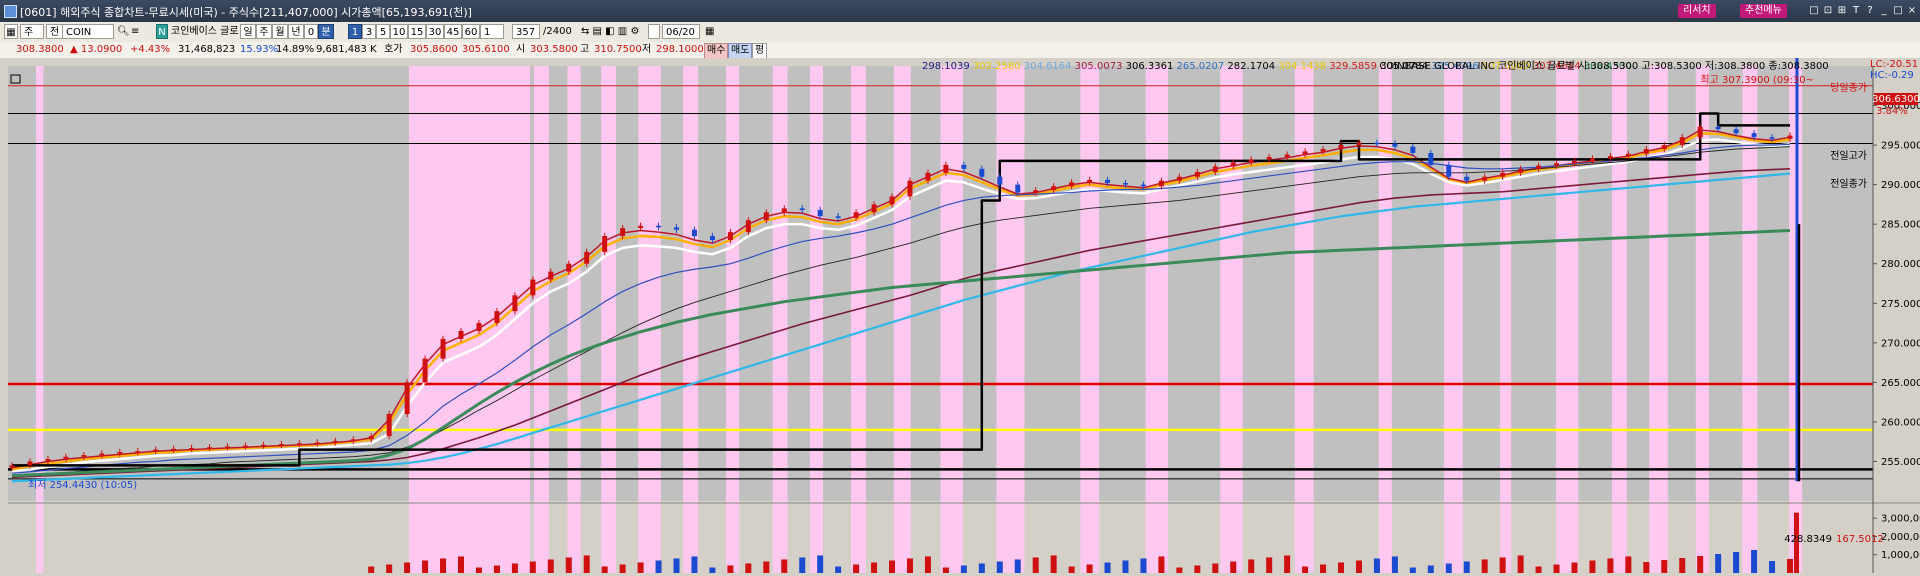 This screenshot has height=576, width=1920. What do you see at coordinates (1697, 11) in the screenshot?
I see `research-button: 리서치` at bounding box center [1697, 11].